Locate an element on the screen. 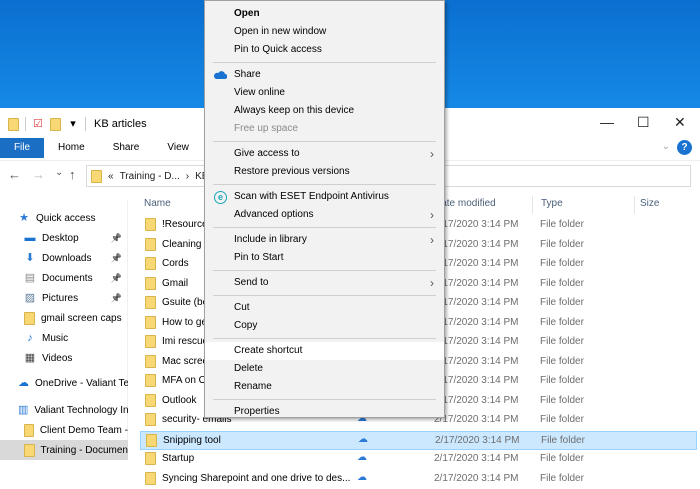 The width and height of the screenshot is (700, 489). menu-rename: Rename is located at coordinates (324, 387).